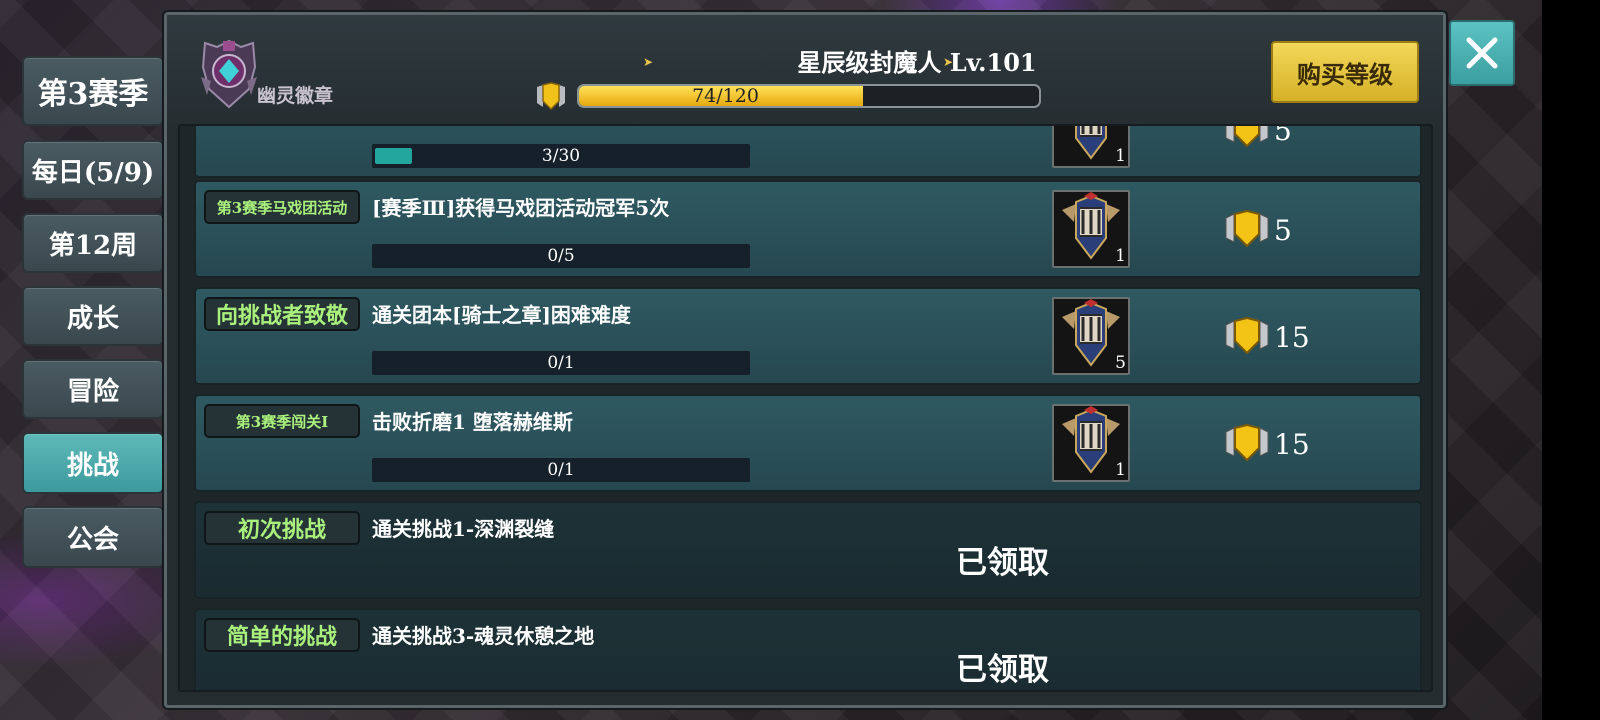 The height and width of the screenshot is (720, 1600). Describe the element at coordinates (282, 528) in the screenshot. I see `task-category-tag: 初次挑战` at that location.